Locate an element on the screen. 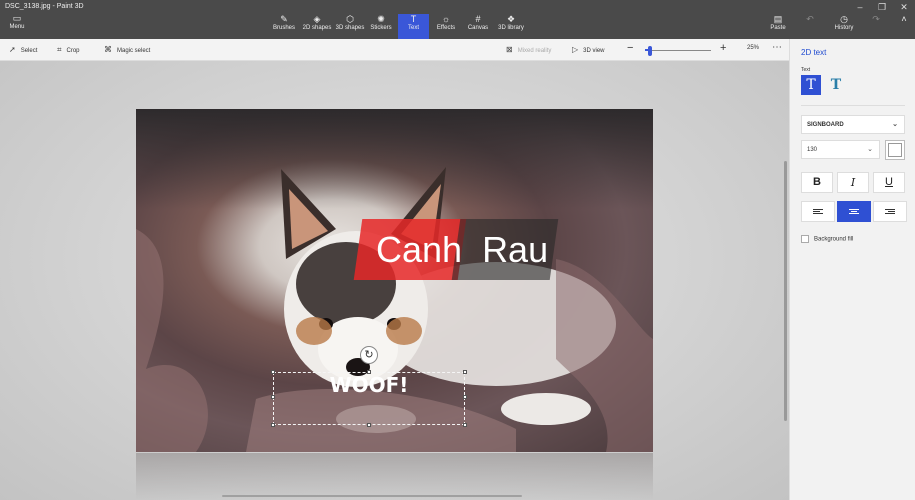 The height and width of the screenshot is (500, 915). undo-button: ↶ is located at coordinates (810, 26).